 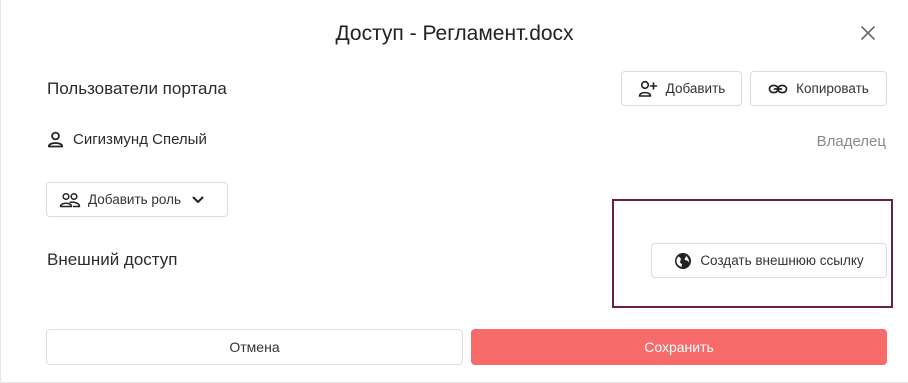 I want to click on copy-label: Копировать, so click(x=832, y=88).